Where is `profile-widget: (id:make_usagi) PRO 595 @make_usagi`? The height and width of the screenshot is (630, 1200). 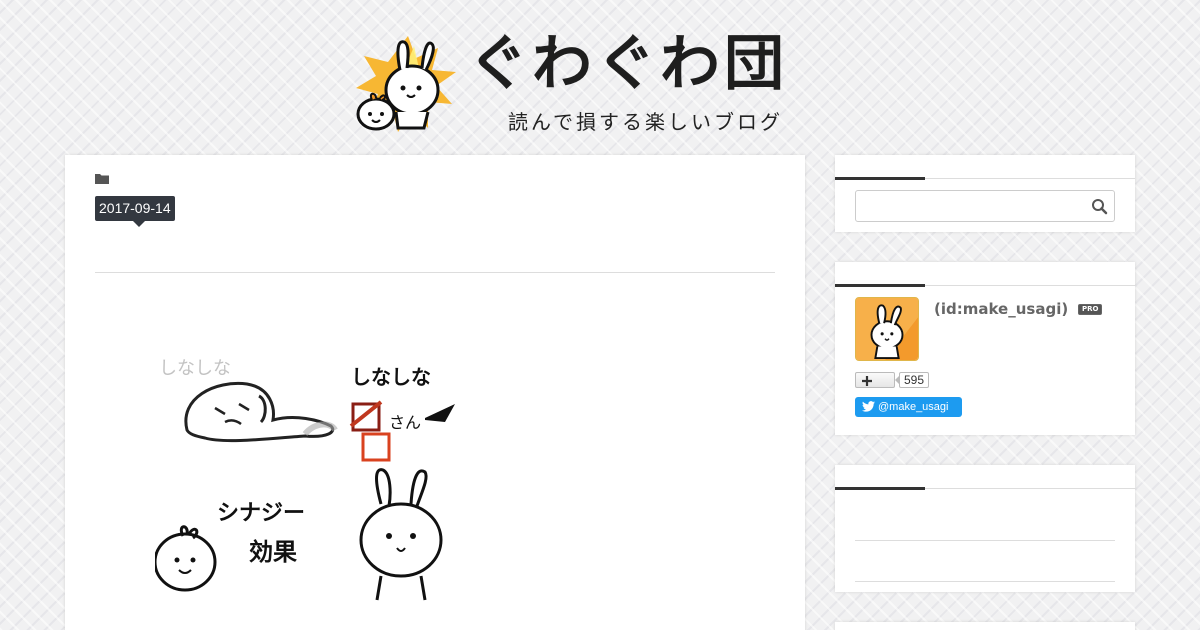 profile-widget: (id:make_usagi) PRO 595 @make_usagi is located at coordinates (985, 348).